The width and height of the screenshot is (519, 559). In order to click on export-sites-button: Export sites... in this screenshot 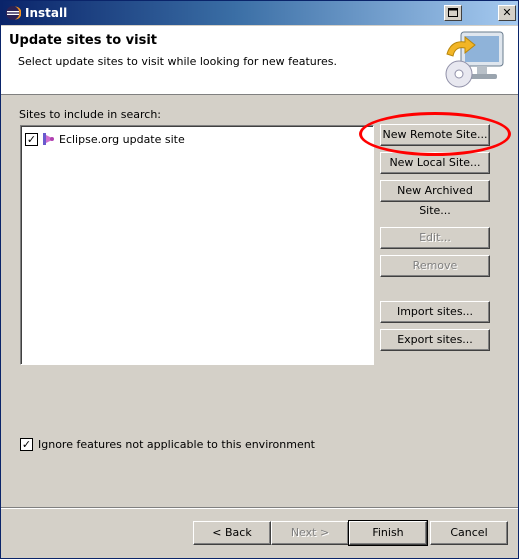, I will do `click(435, 340)`.